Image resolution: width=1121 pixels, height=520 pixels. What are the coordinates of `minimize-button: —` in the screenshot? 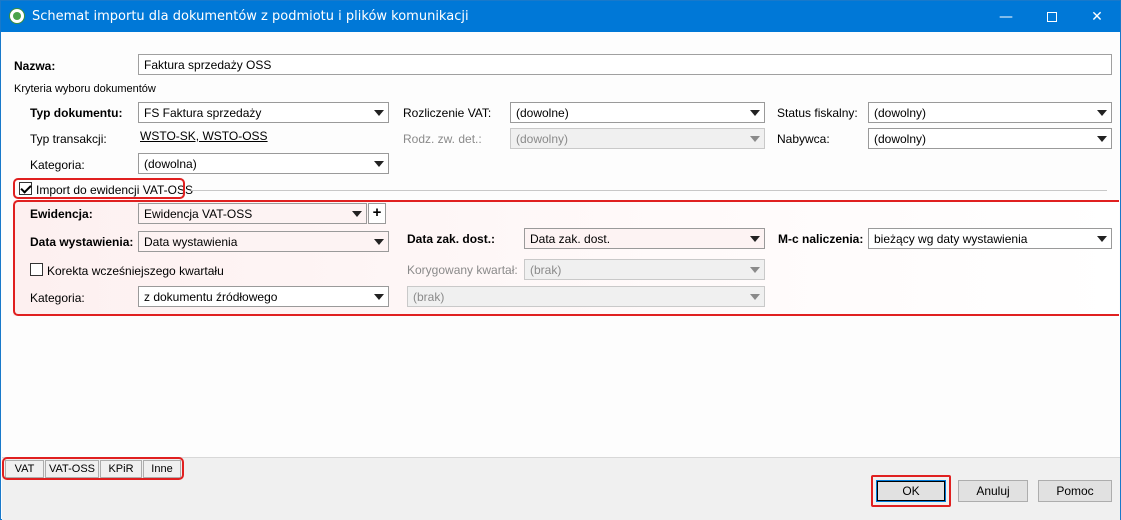 It's located at (1006, 16).